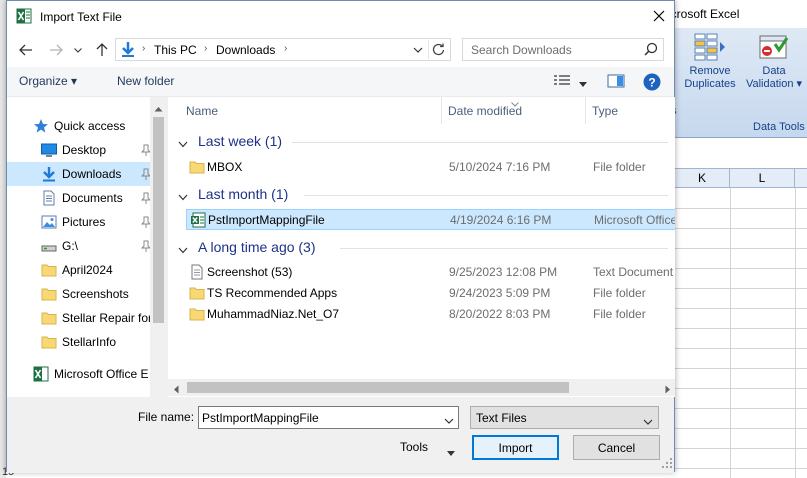 Image resolution: width=807 pixels, height=478 pixels. I want to click on forward-button, so click(56, 50).